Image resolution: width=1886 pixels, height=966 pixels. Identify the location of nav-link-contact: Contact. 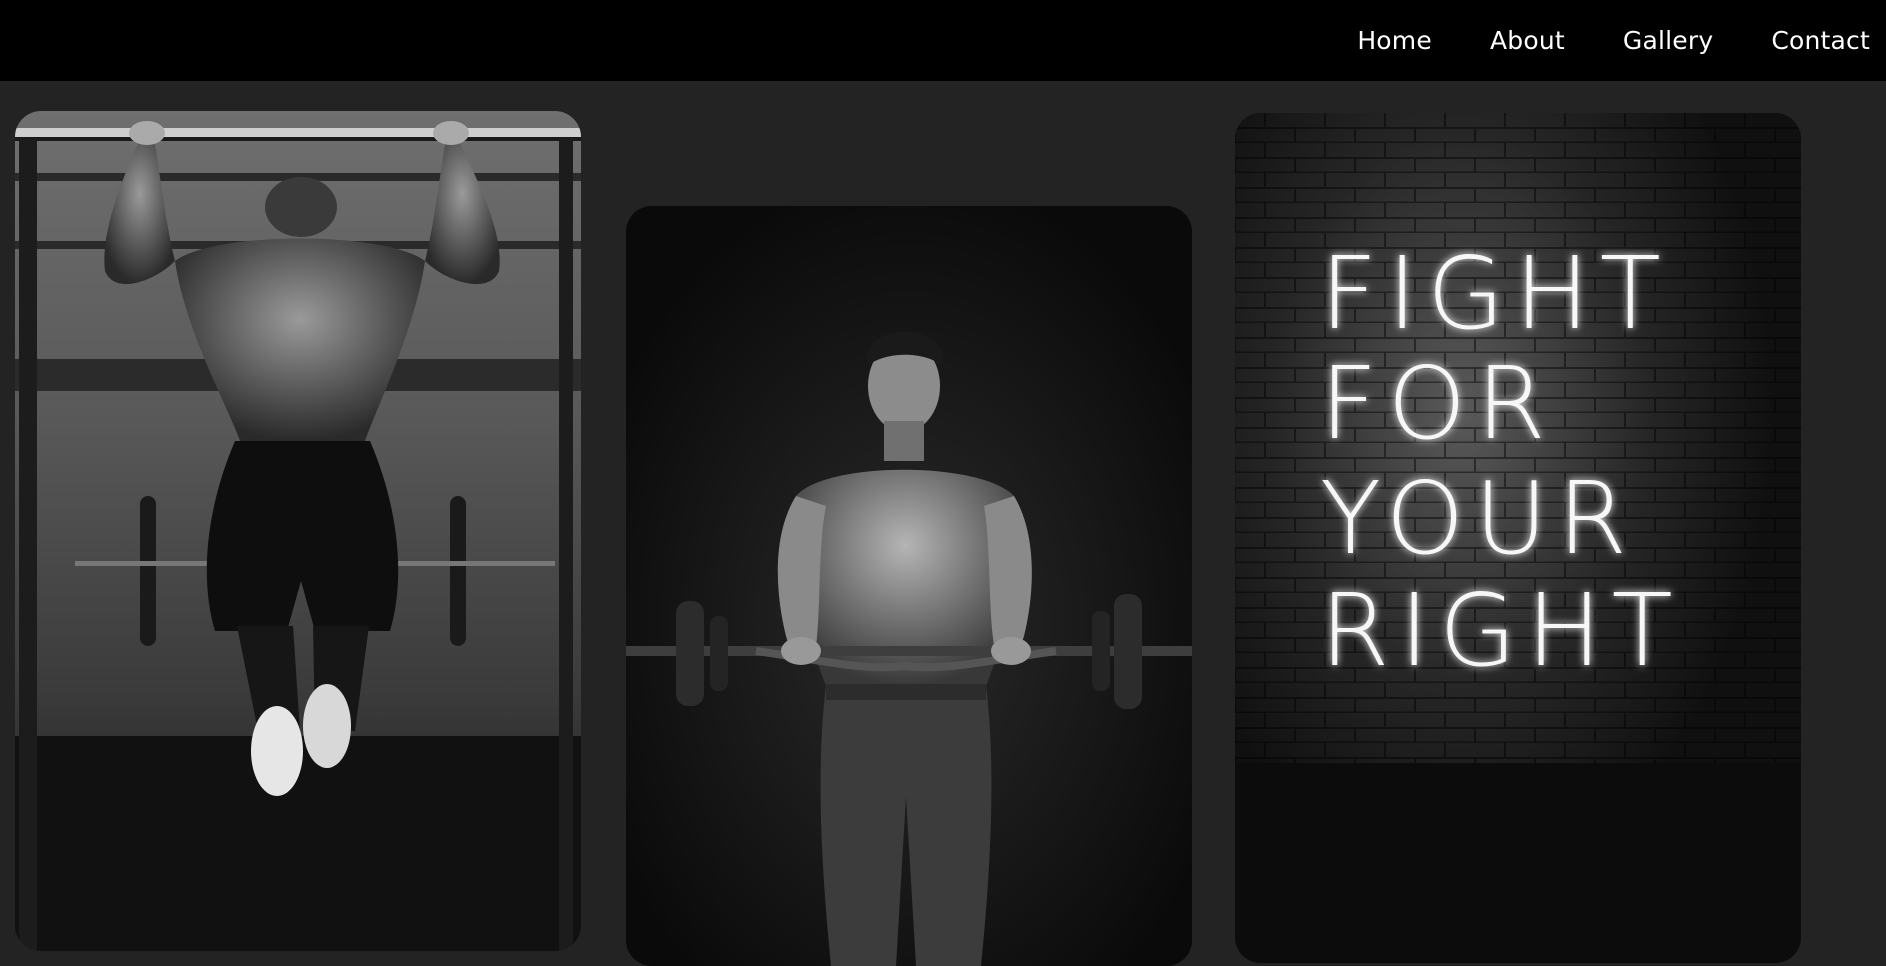
(1820, 40).